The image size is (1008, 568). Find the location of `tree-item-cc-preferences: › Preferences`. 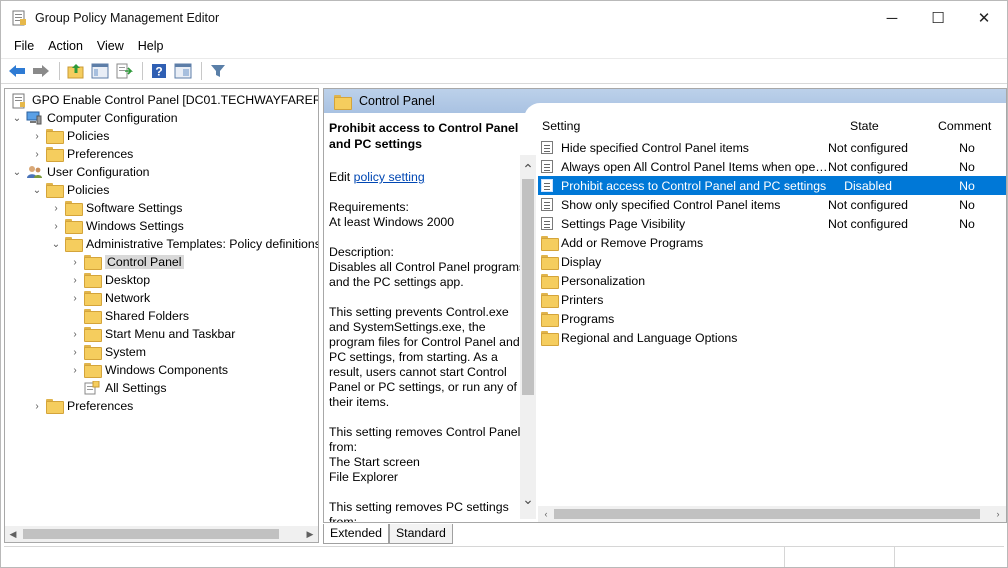

tree-item-cc-preferences: › Preferences is located at coordinates (82, 154).